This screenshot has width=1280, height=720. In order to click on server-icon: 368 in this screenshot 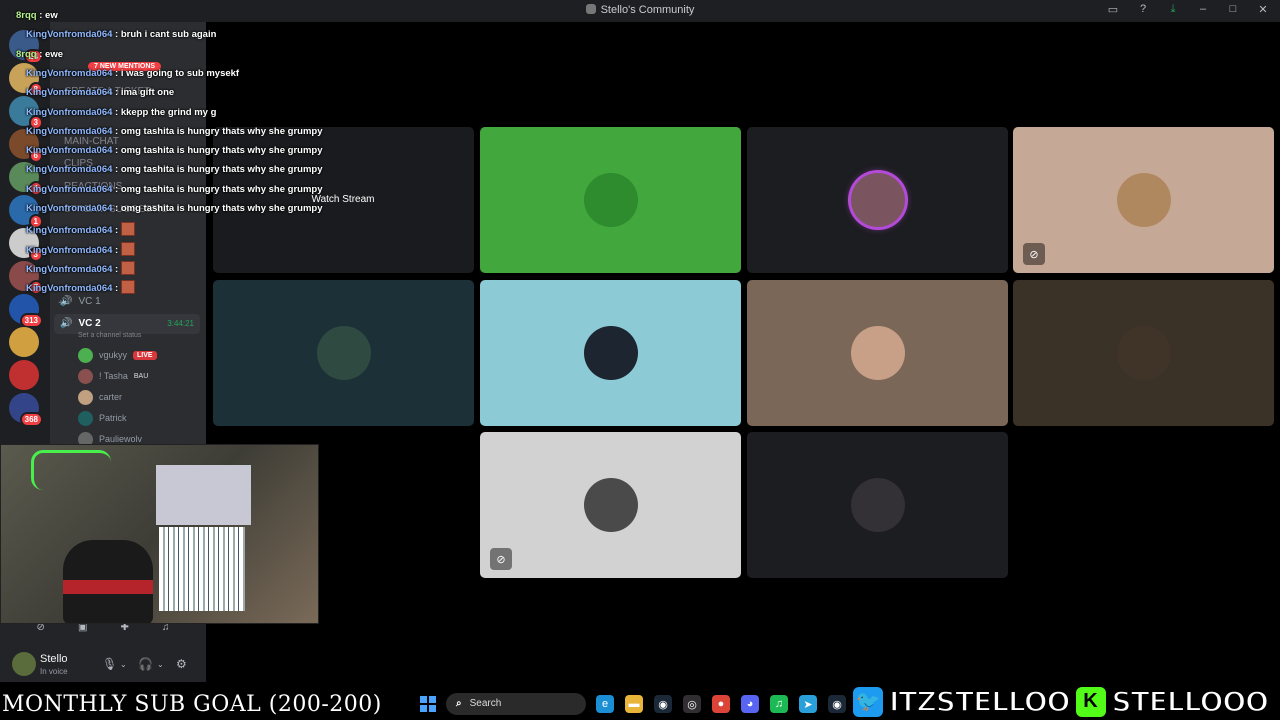, I will do `click(26, 410)`.